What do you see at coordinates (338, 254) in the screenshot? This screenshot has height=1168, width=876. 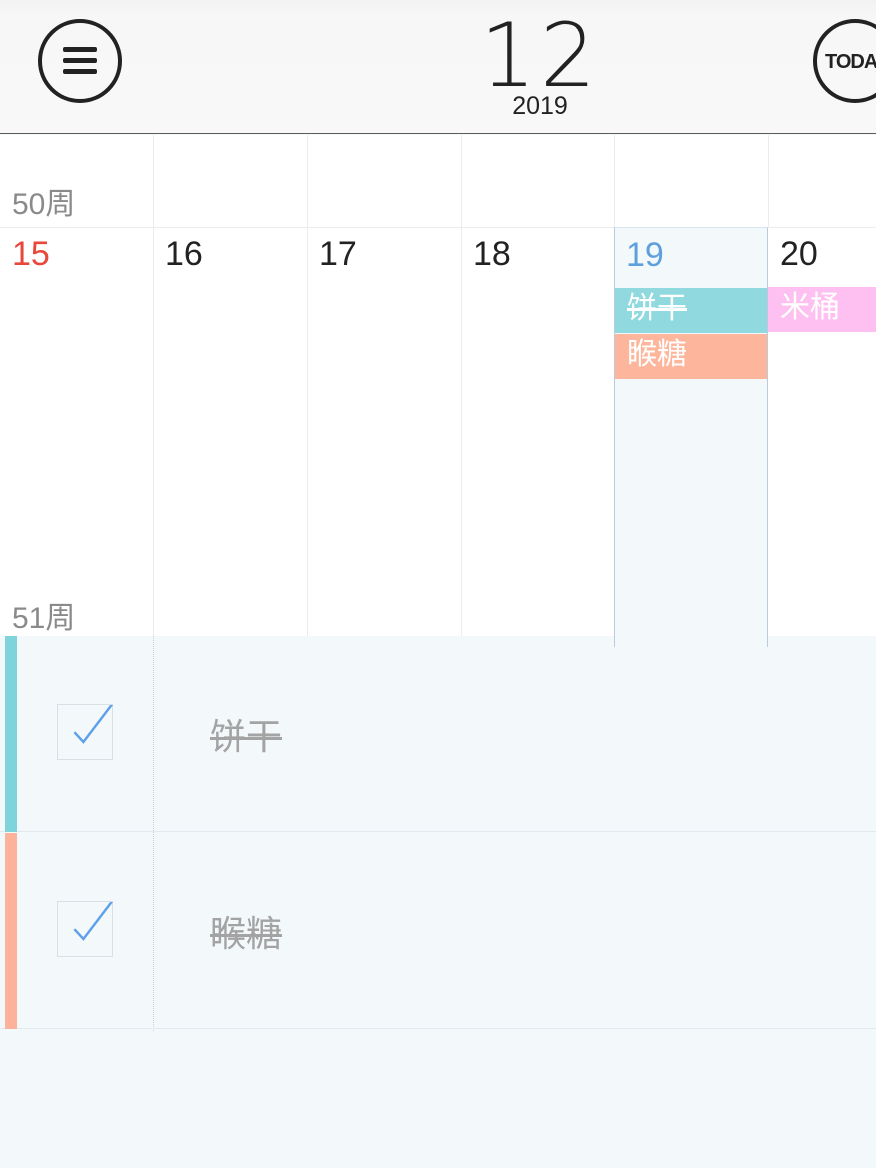 I see `day-number: 17` at bounding box center [338, 254].